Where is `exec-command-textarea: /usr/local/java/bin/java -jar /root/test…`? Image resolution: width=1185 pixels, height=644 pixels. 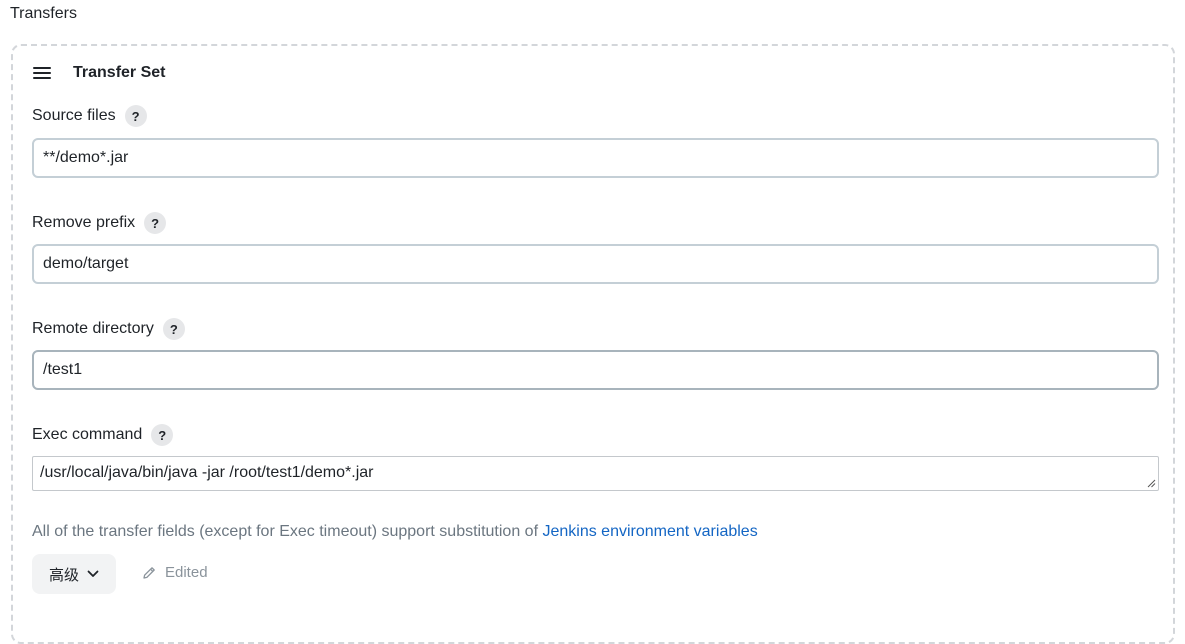 exec-command-textarea: /usr/local/java/bin/java -jar /root/test… is located at coordinates (595, 473).